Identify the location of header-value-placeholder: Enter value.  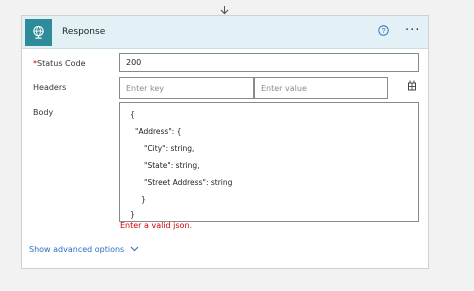
(284, 88).